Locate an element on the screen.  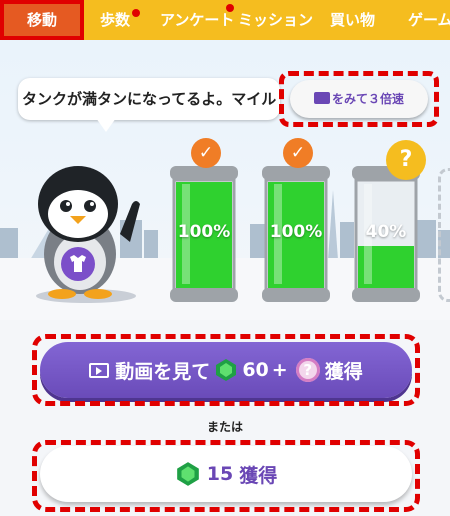
tank-1: 100% is located at coordinates (204, 234).